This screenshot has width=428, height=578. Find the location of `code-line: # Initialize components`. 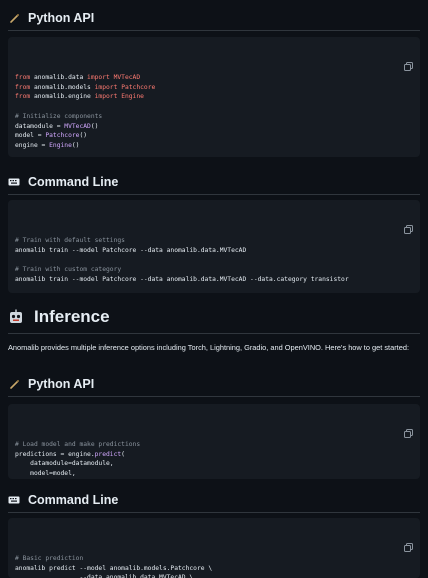

code-line: # Initialize components is located at coordinates (214, 117).